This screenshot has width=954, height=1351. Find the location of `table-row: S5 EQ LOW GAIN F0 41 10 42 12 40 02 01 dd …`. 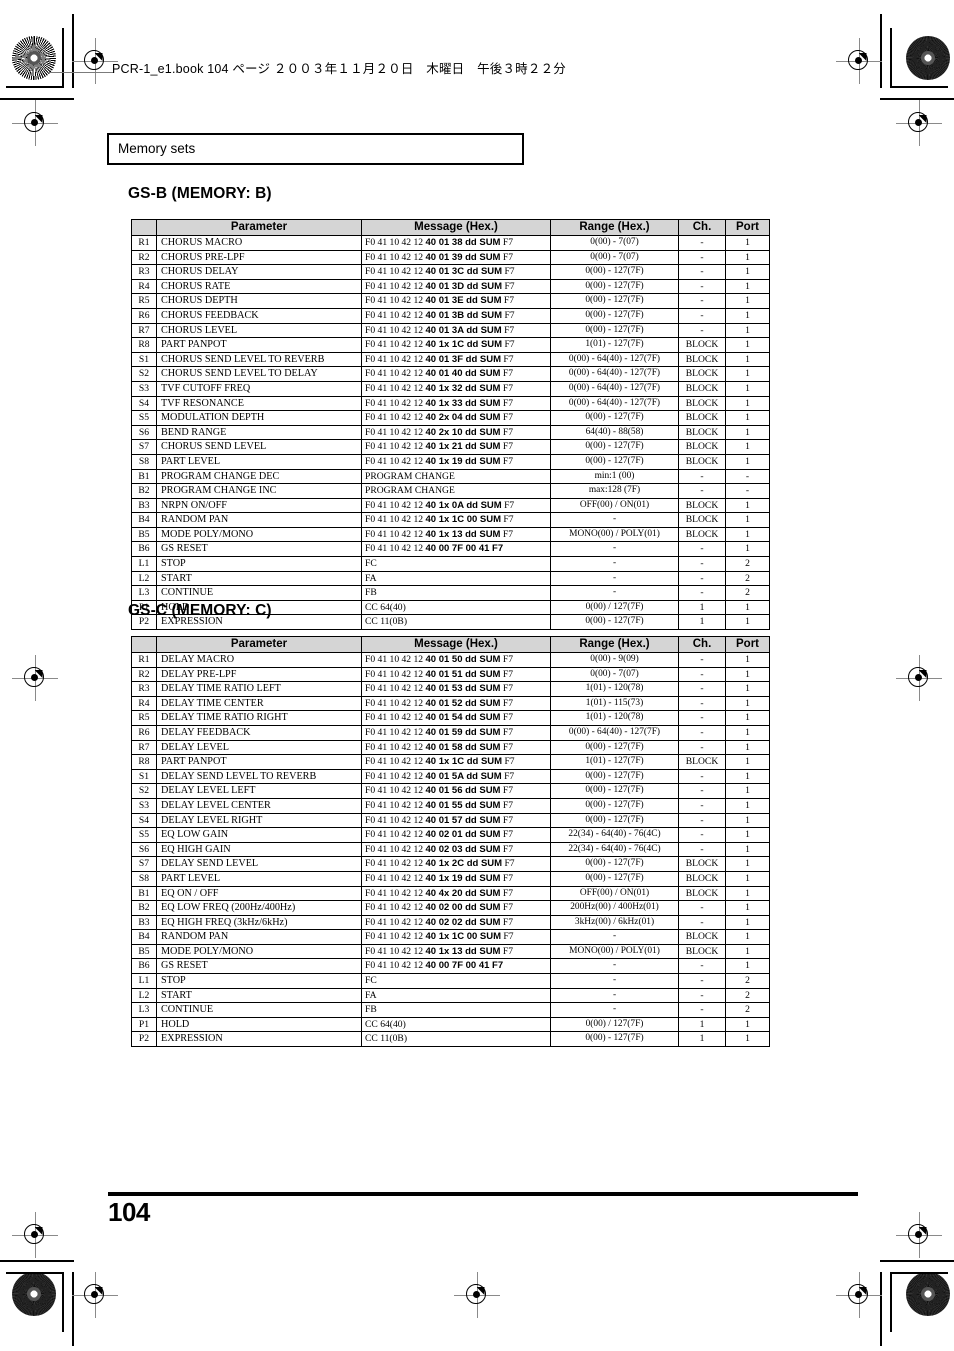

table-row: S5 EQ LOW GAIN F0 41 10 42 12 40 02 01 dd … is located at coordinates (450, 835).